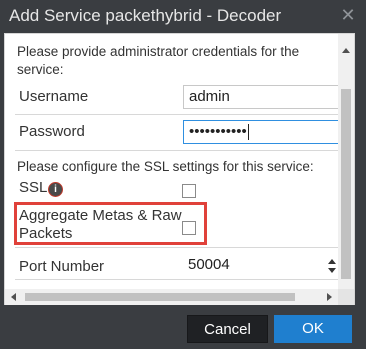  Describe the element at coordinates (33, 187) in the screenshot. I see `ssl-label: SSL` at that location.